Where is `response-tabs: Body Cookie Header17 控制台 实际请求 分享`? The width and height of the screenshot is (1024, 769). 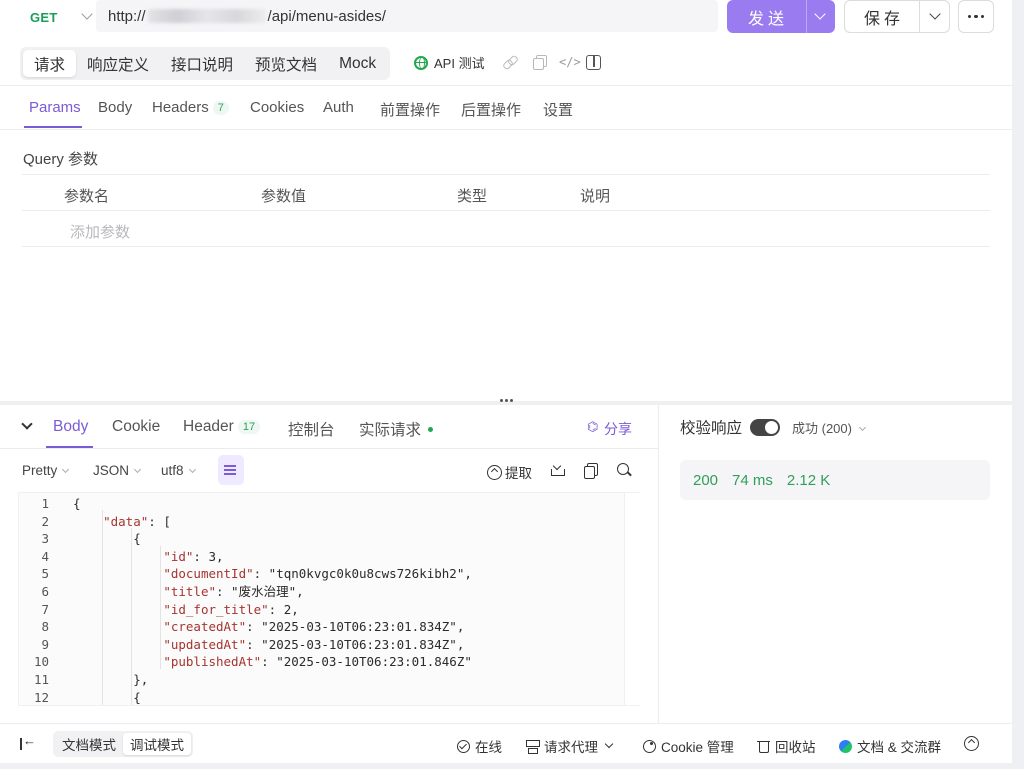 response-tabs: Body Cookie Header17 控制台 实际请求 分享 is located at coordinates (329, 427).